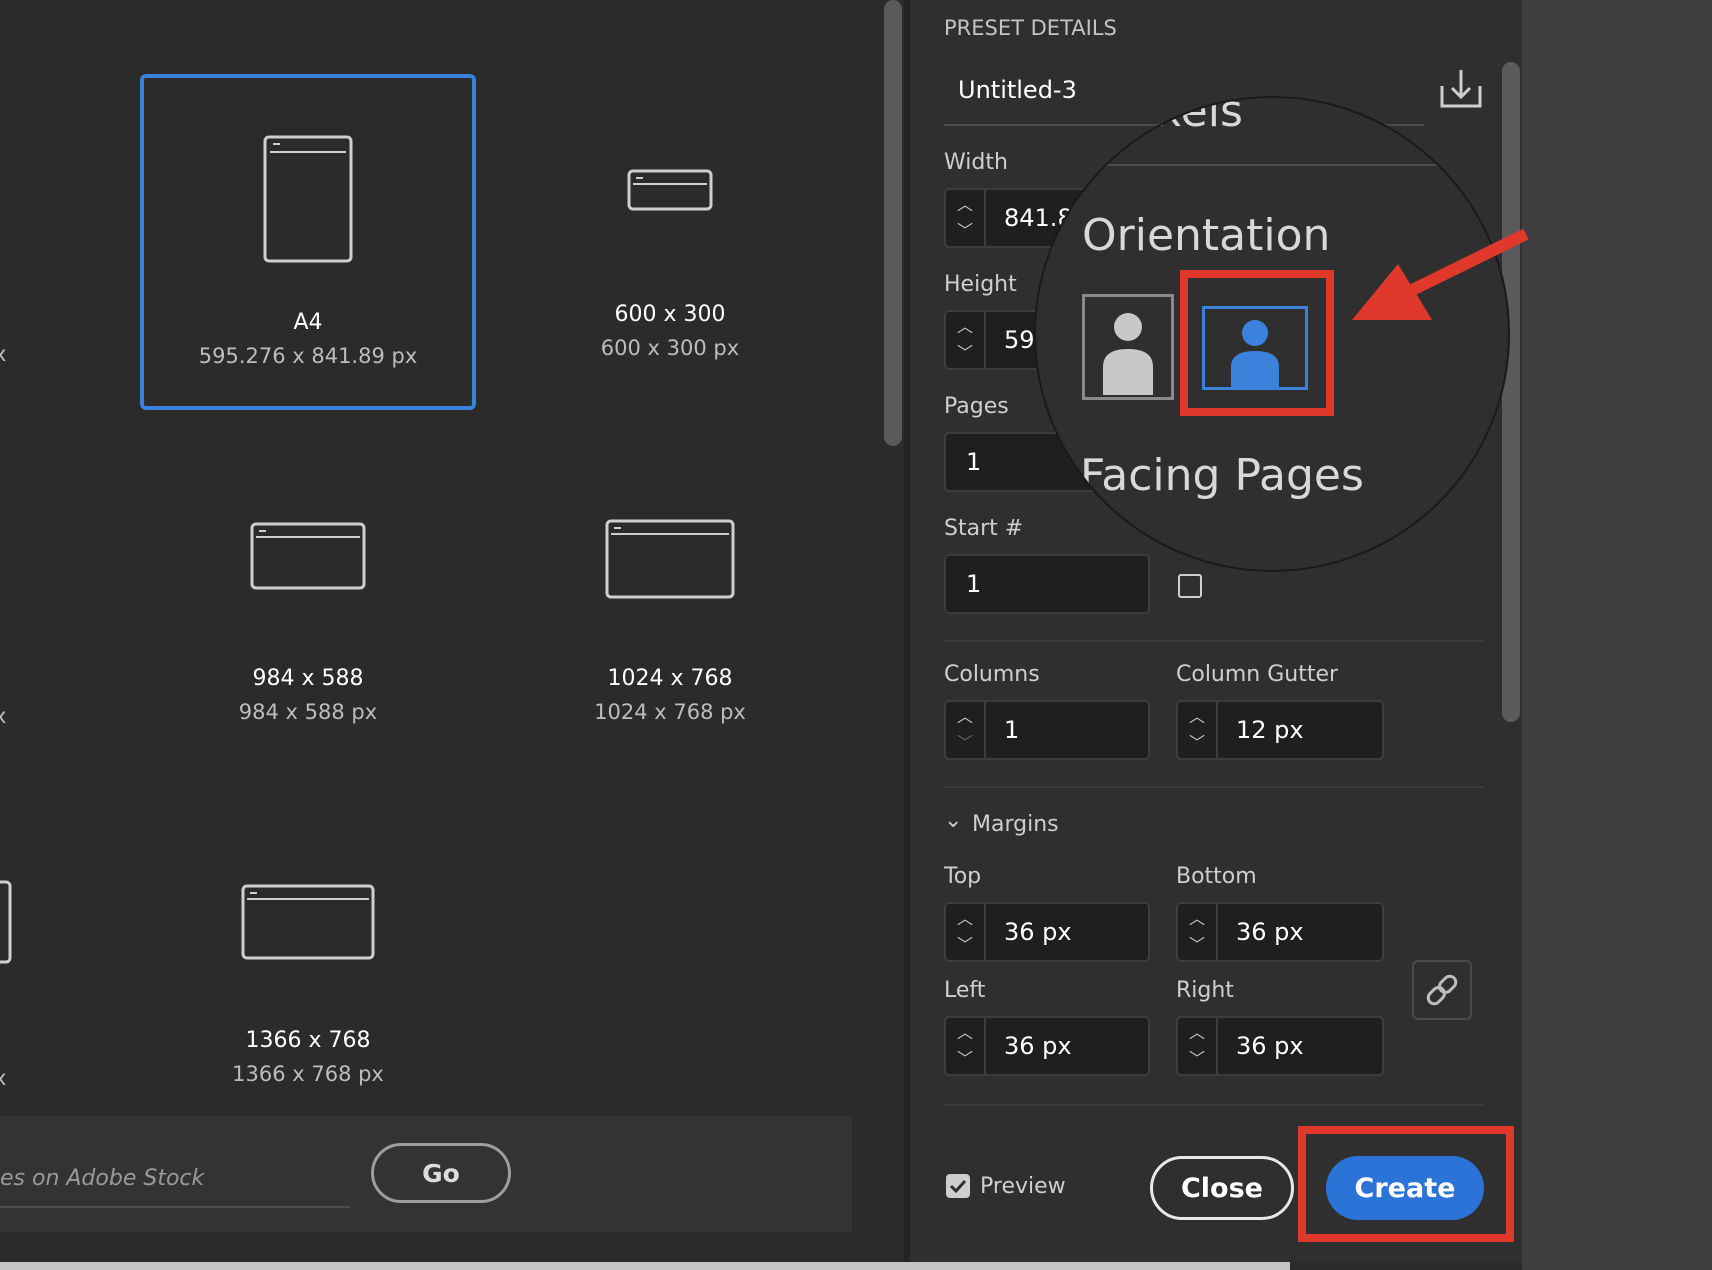 Image resolution: width=1712 pixels, height=1270 pixels. Describe the element at coordinates (1190, 586) in the screenshot. I see `facing-pages-checkbox` at that location.